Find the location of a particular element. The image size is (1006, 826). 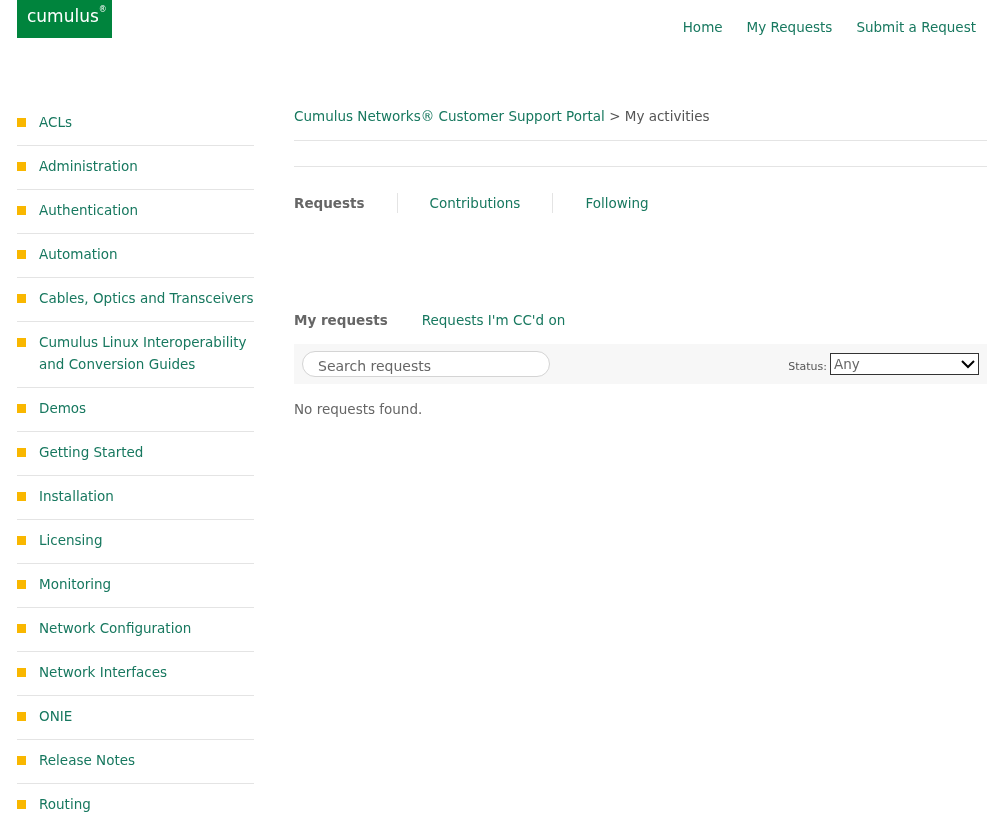

tab: Requests is located at coordinates (345, 203).